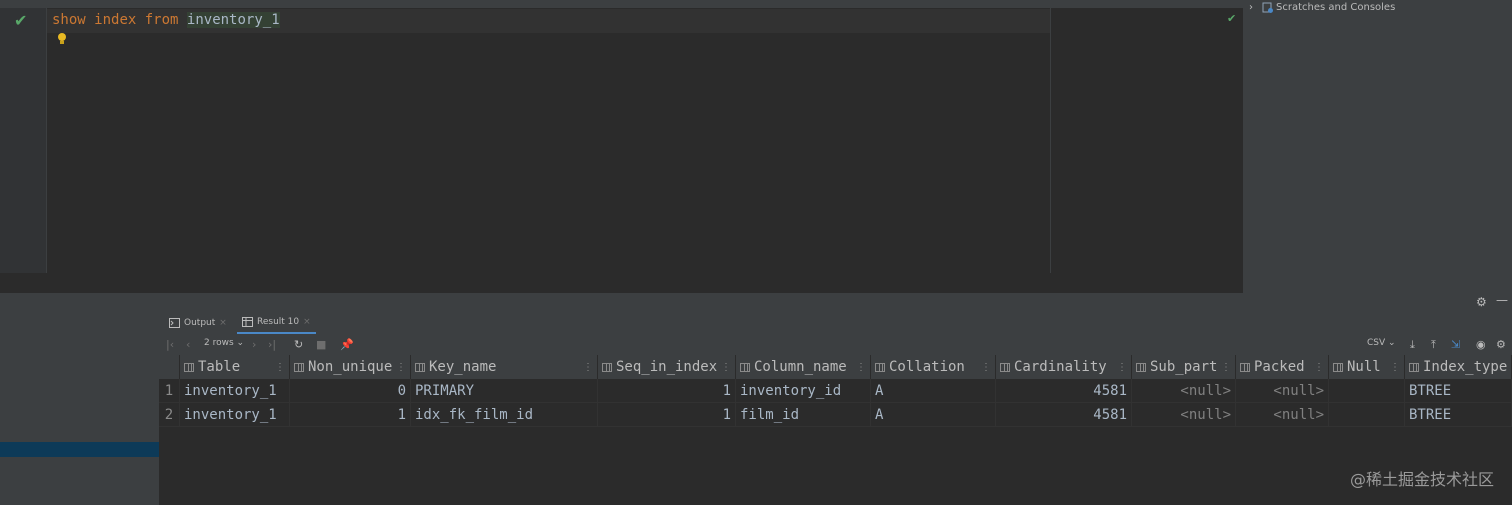  What do you see at coordinates (347, 344) in the screenshot?
I see `pin-icon: 📌` at bounding box center [347, 344].